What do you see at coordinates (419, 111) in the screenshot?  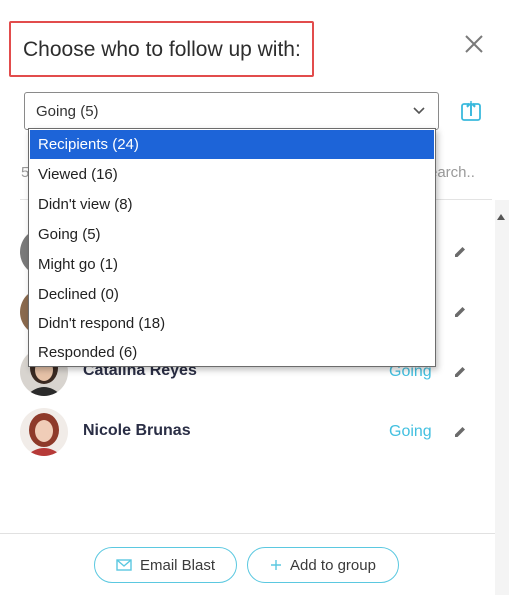 I see `chevron-down-icon` at bounding box center [419, 111].